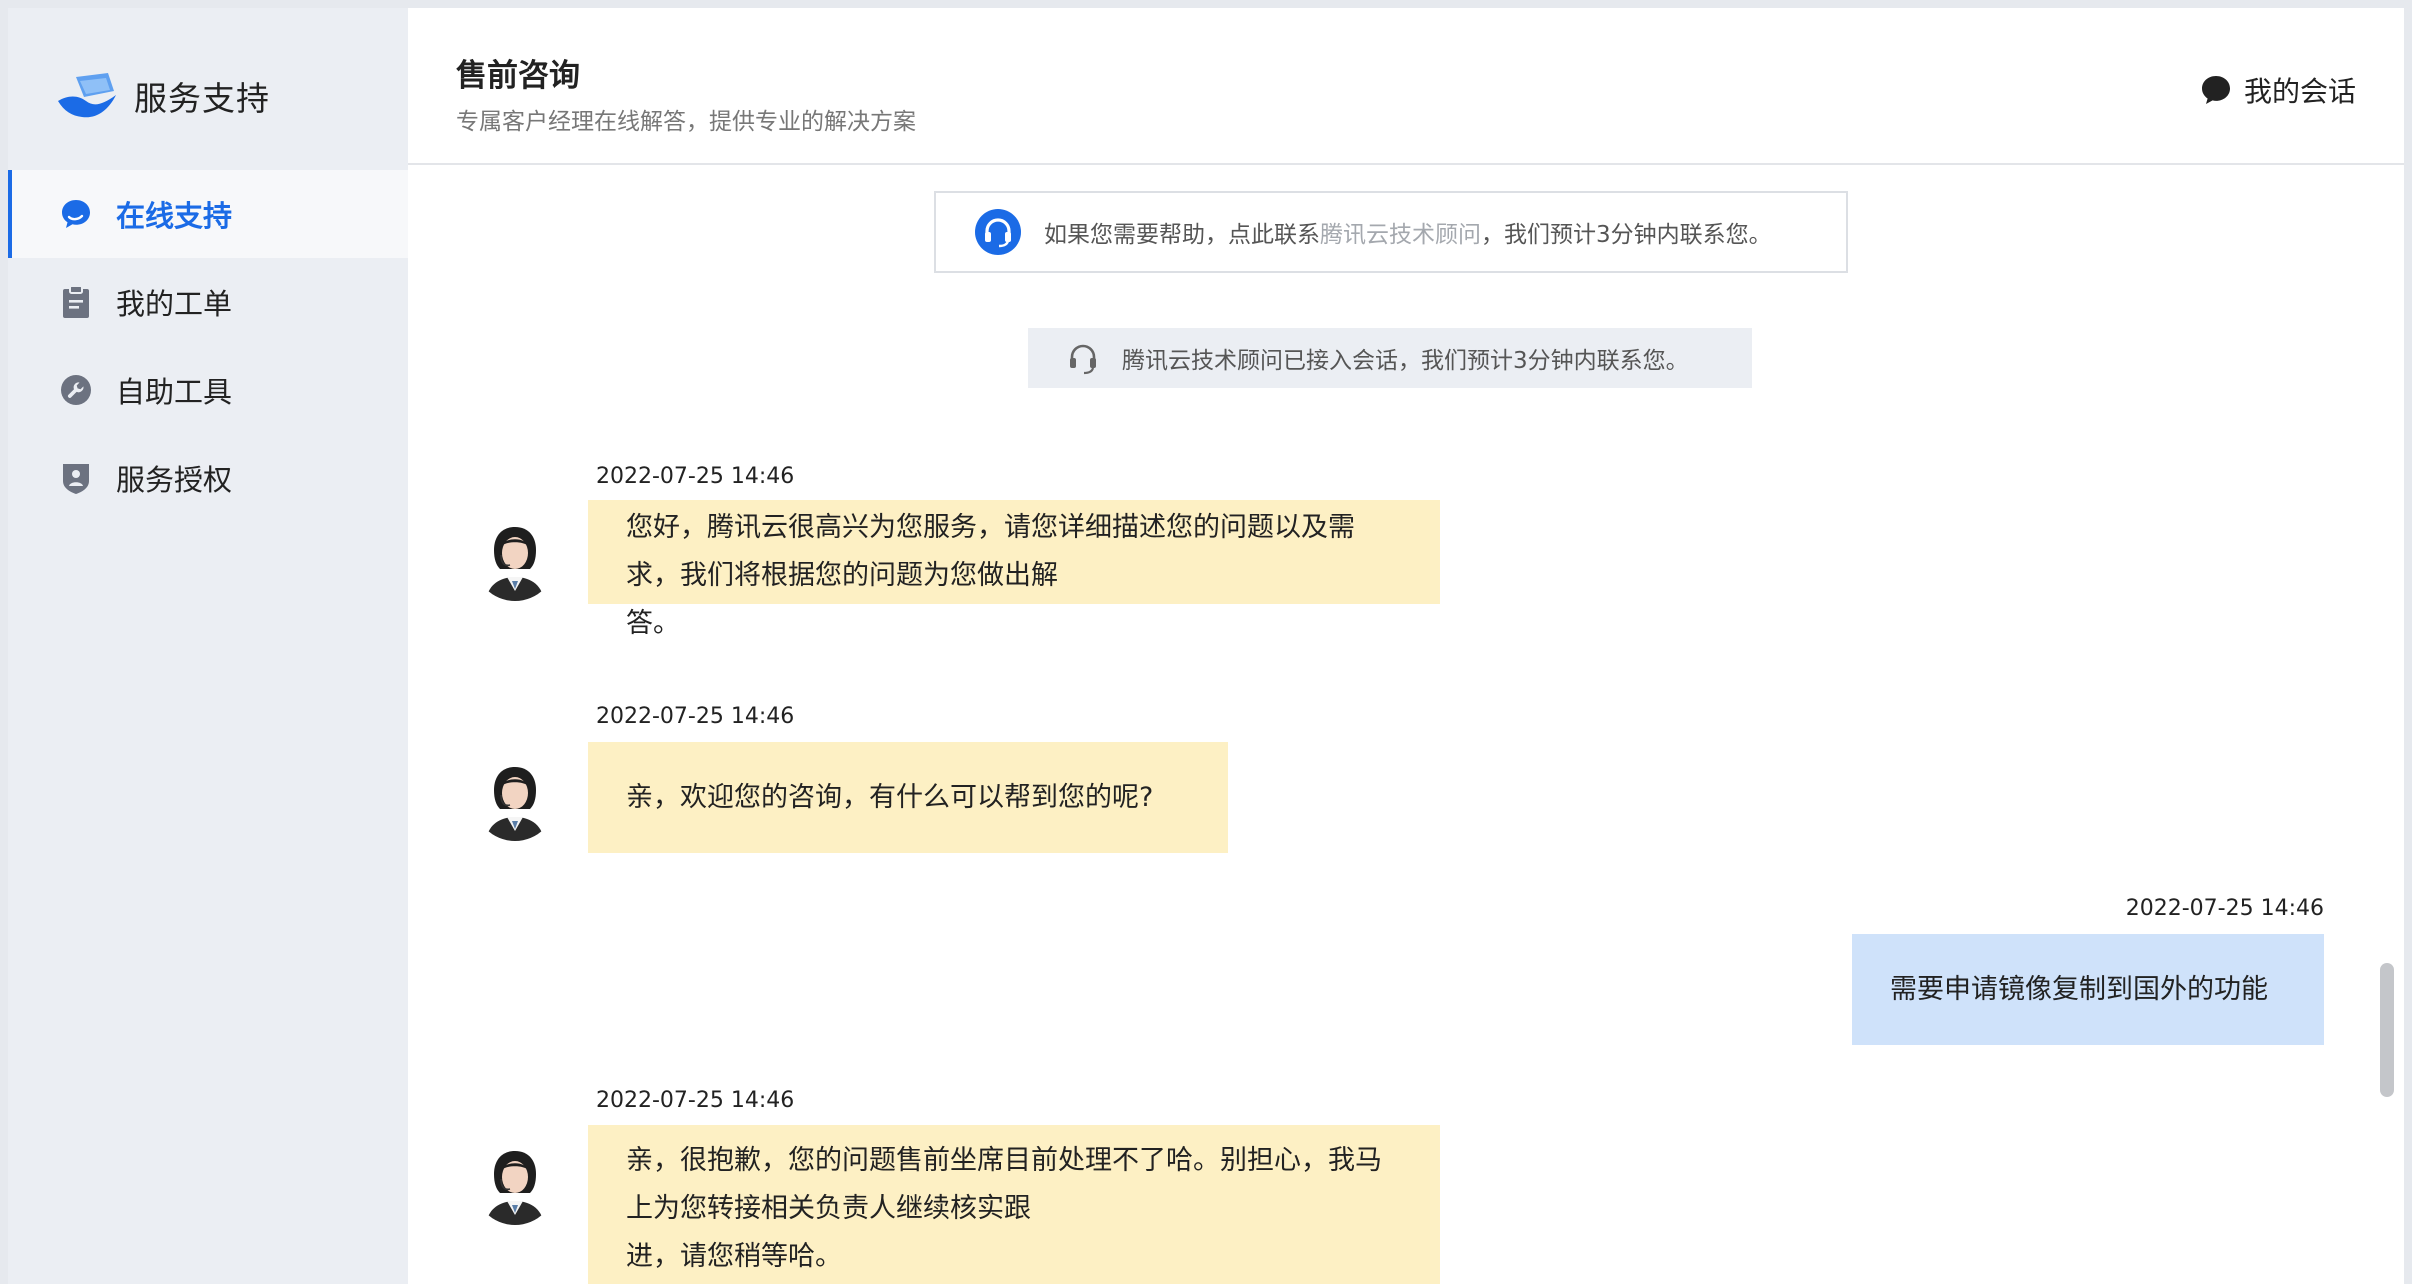  Describe the element at coordinates (174, 216) in the screenshot. I see `sidebar-item-label: 在线支持` at that location.